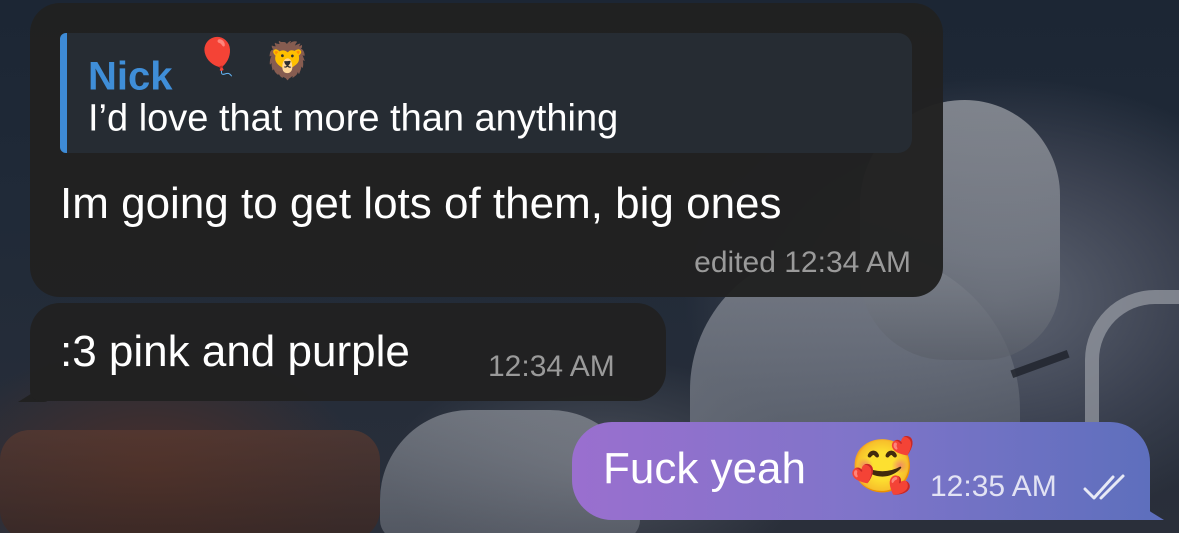  Describe the element at coordinates (704, 468) in the screenshot. I see `message-text: Fuck yeah` at that location.